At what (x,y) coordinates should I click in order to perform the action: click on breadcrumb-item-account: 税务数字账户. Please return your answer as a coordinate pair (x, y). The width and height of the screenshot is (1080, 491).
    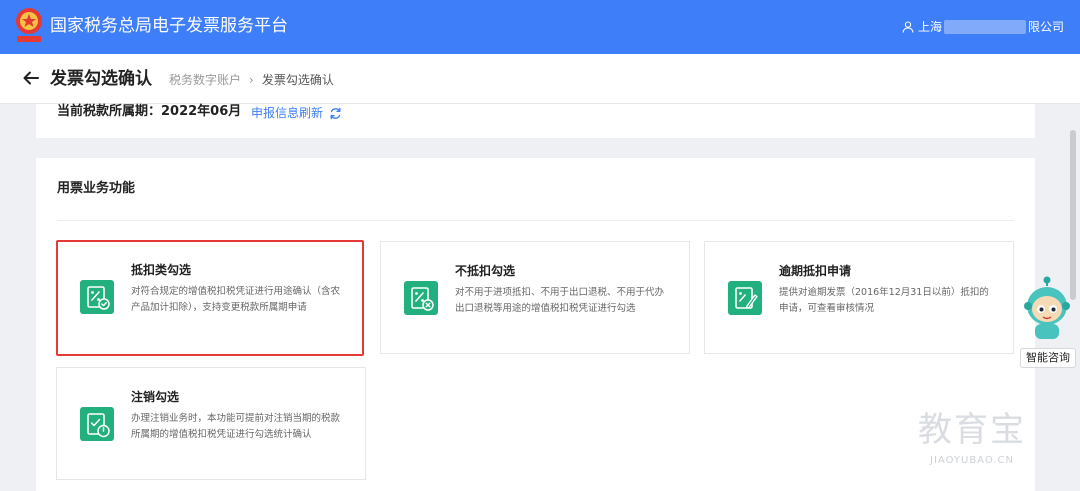
    Looking at the image, I should click on (205, 80).